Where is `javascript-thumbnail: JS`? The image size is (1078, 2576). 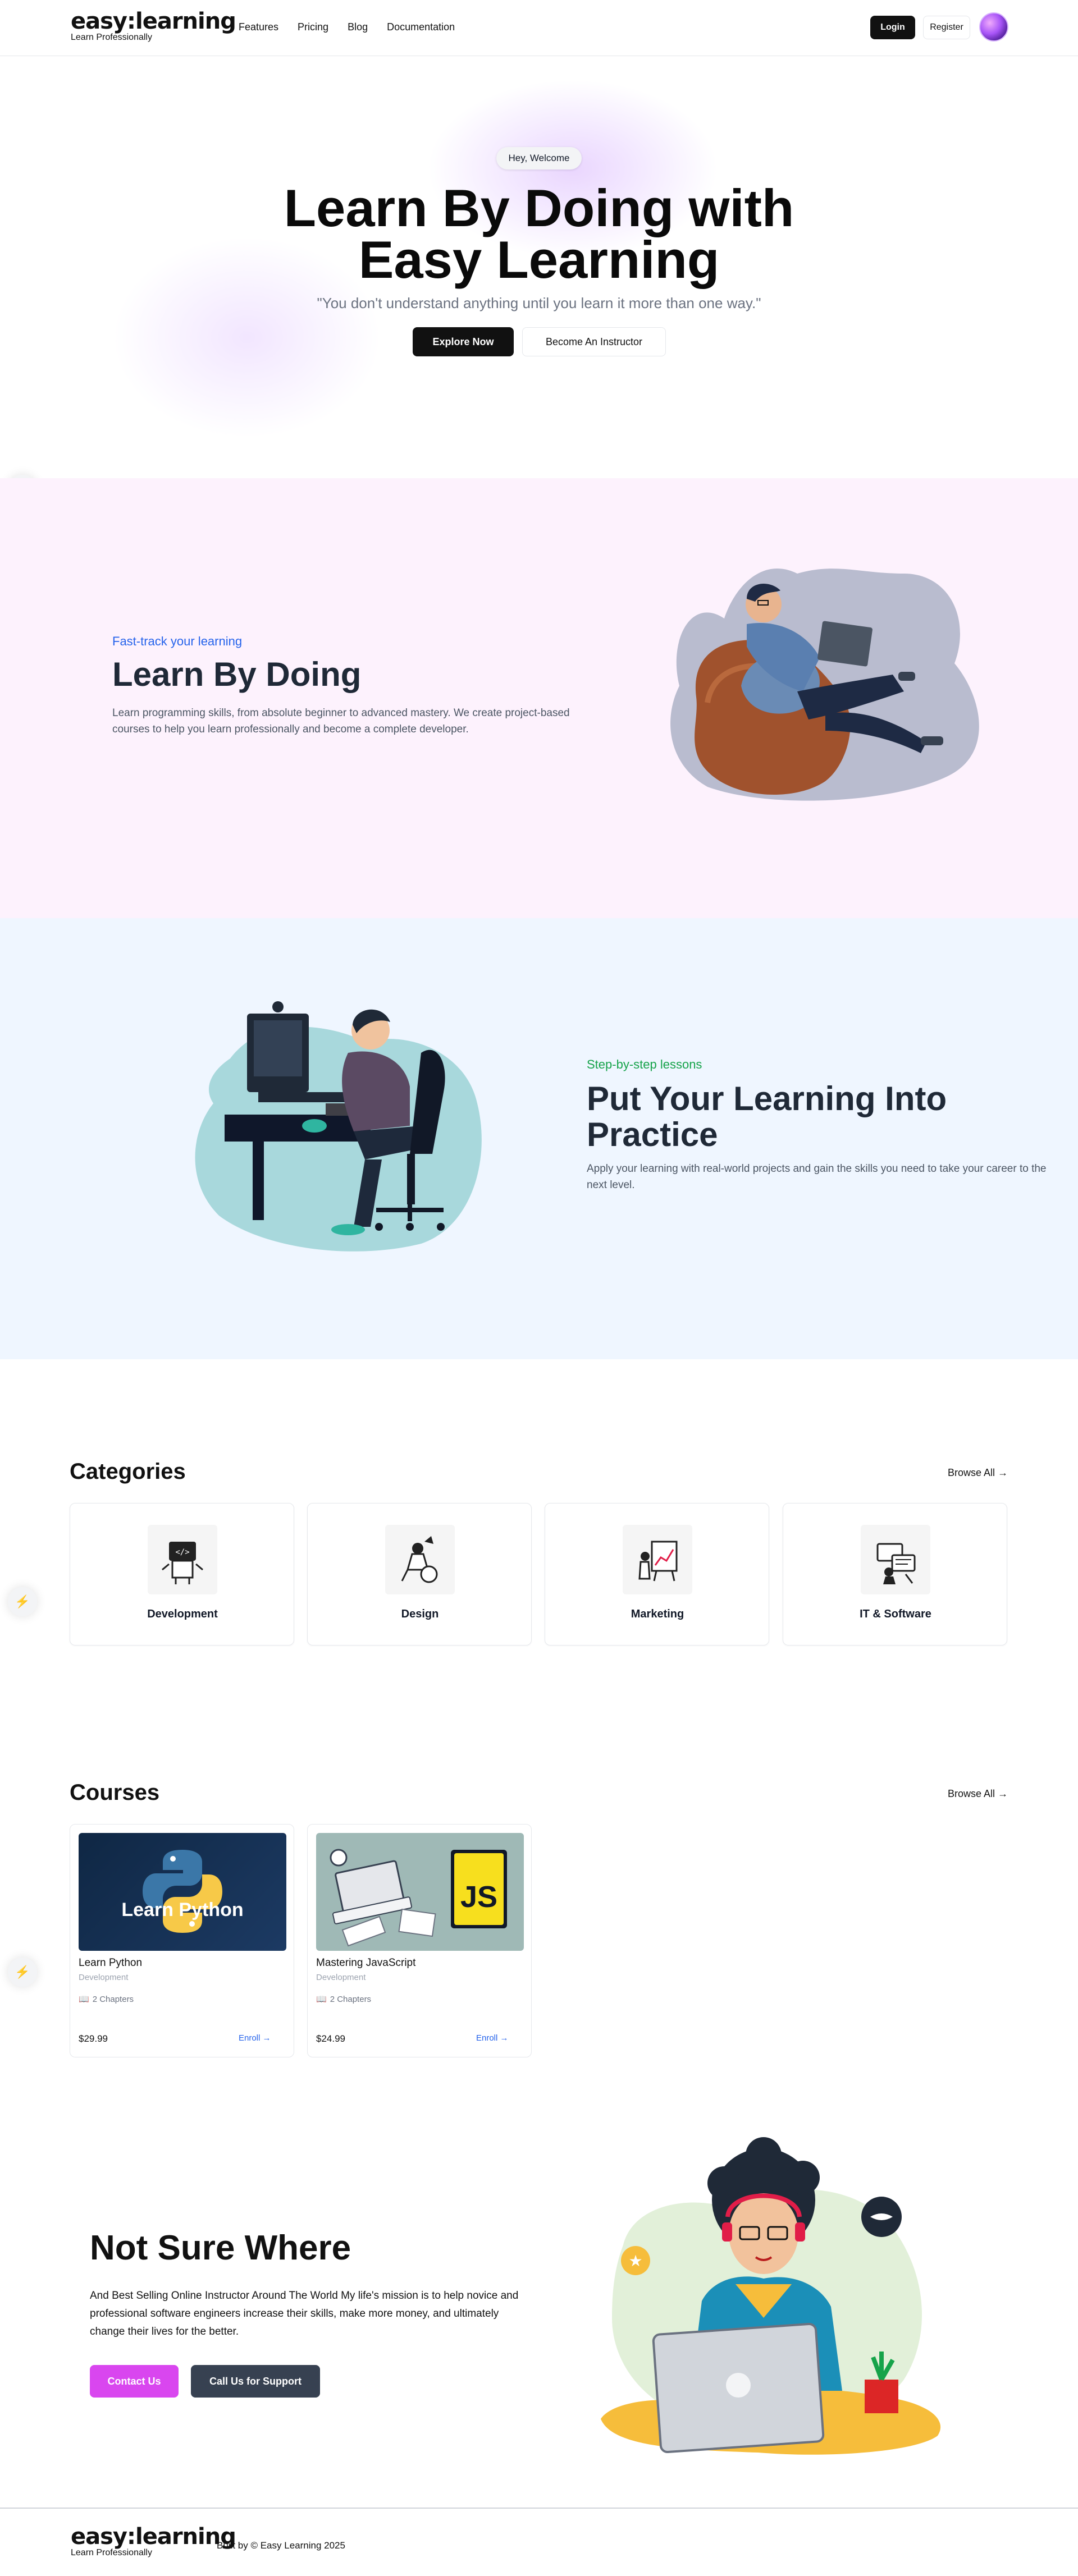
javascript-thumbnail: JS is located at coordinates (418, 1898).